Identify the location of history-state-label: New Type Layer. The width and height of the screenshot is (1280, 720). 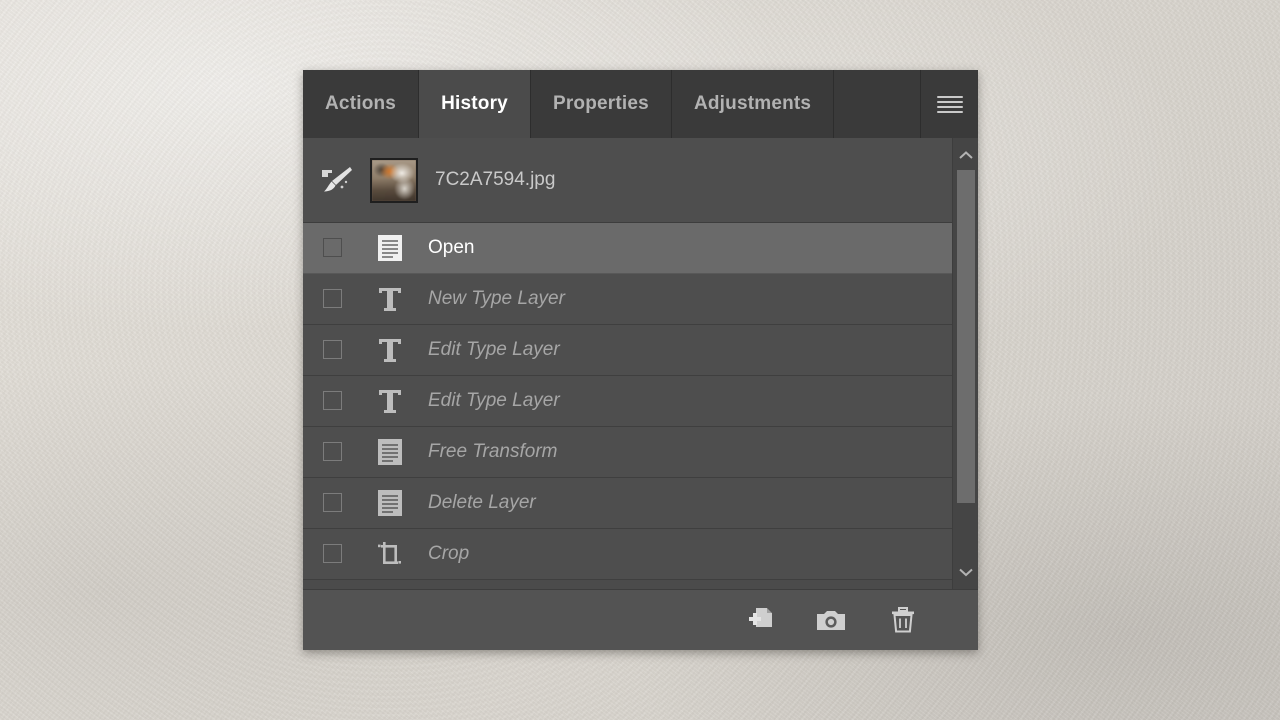
(496, 298).